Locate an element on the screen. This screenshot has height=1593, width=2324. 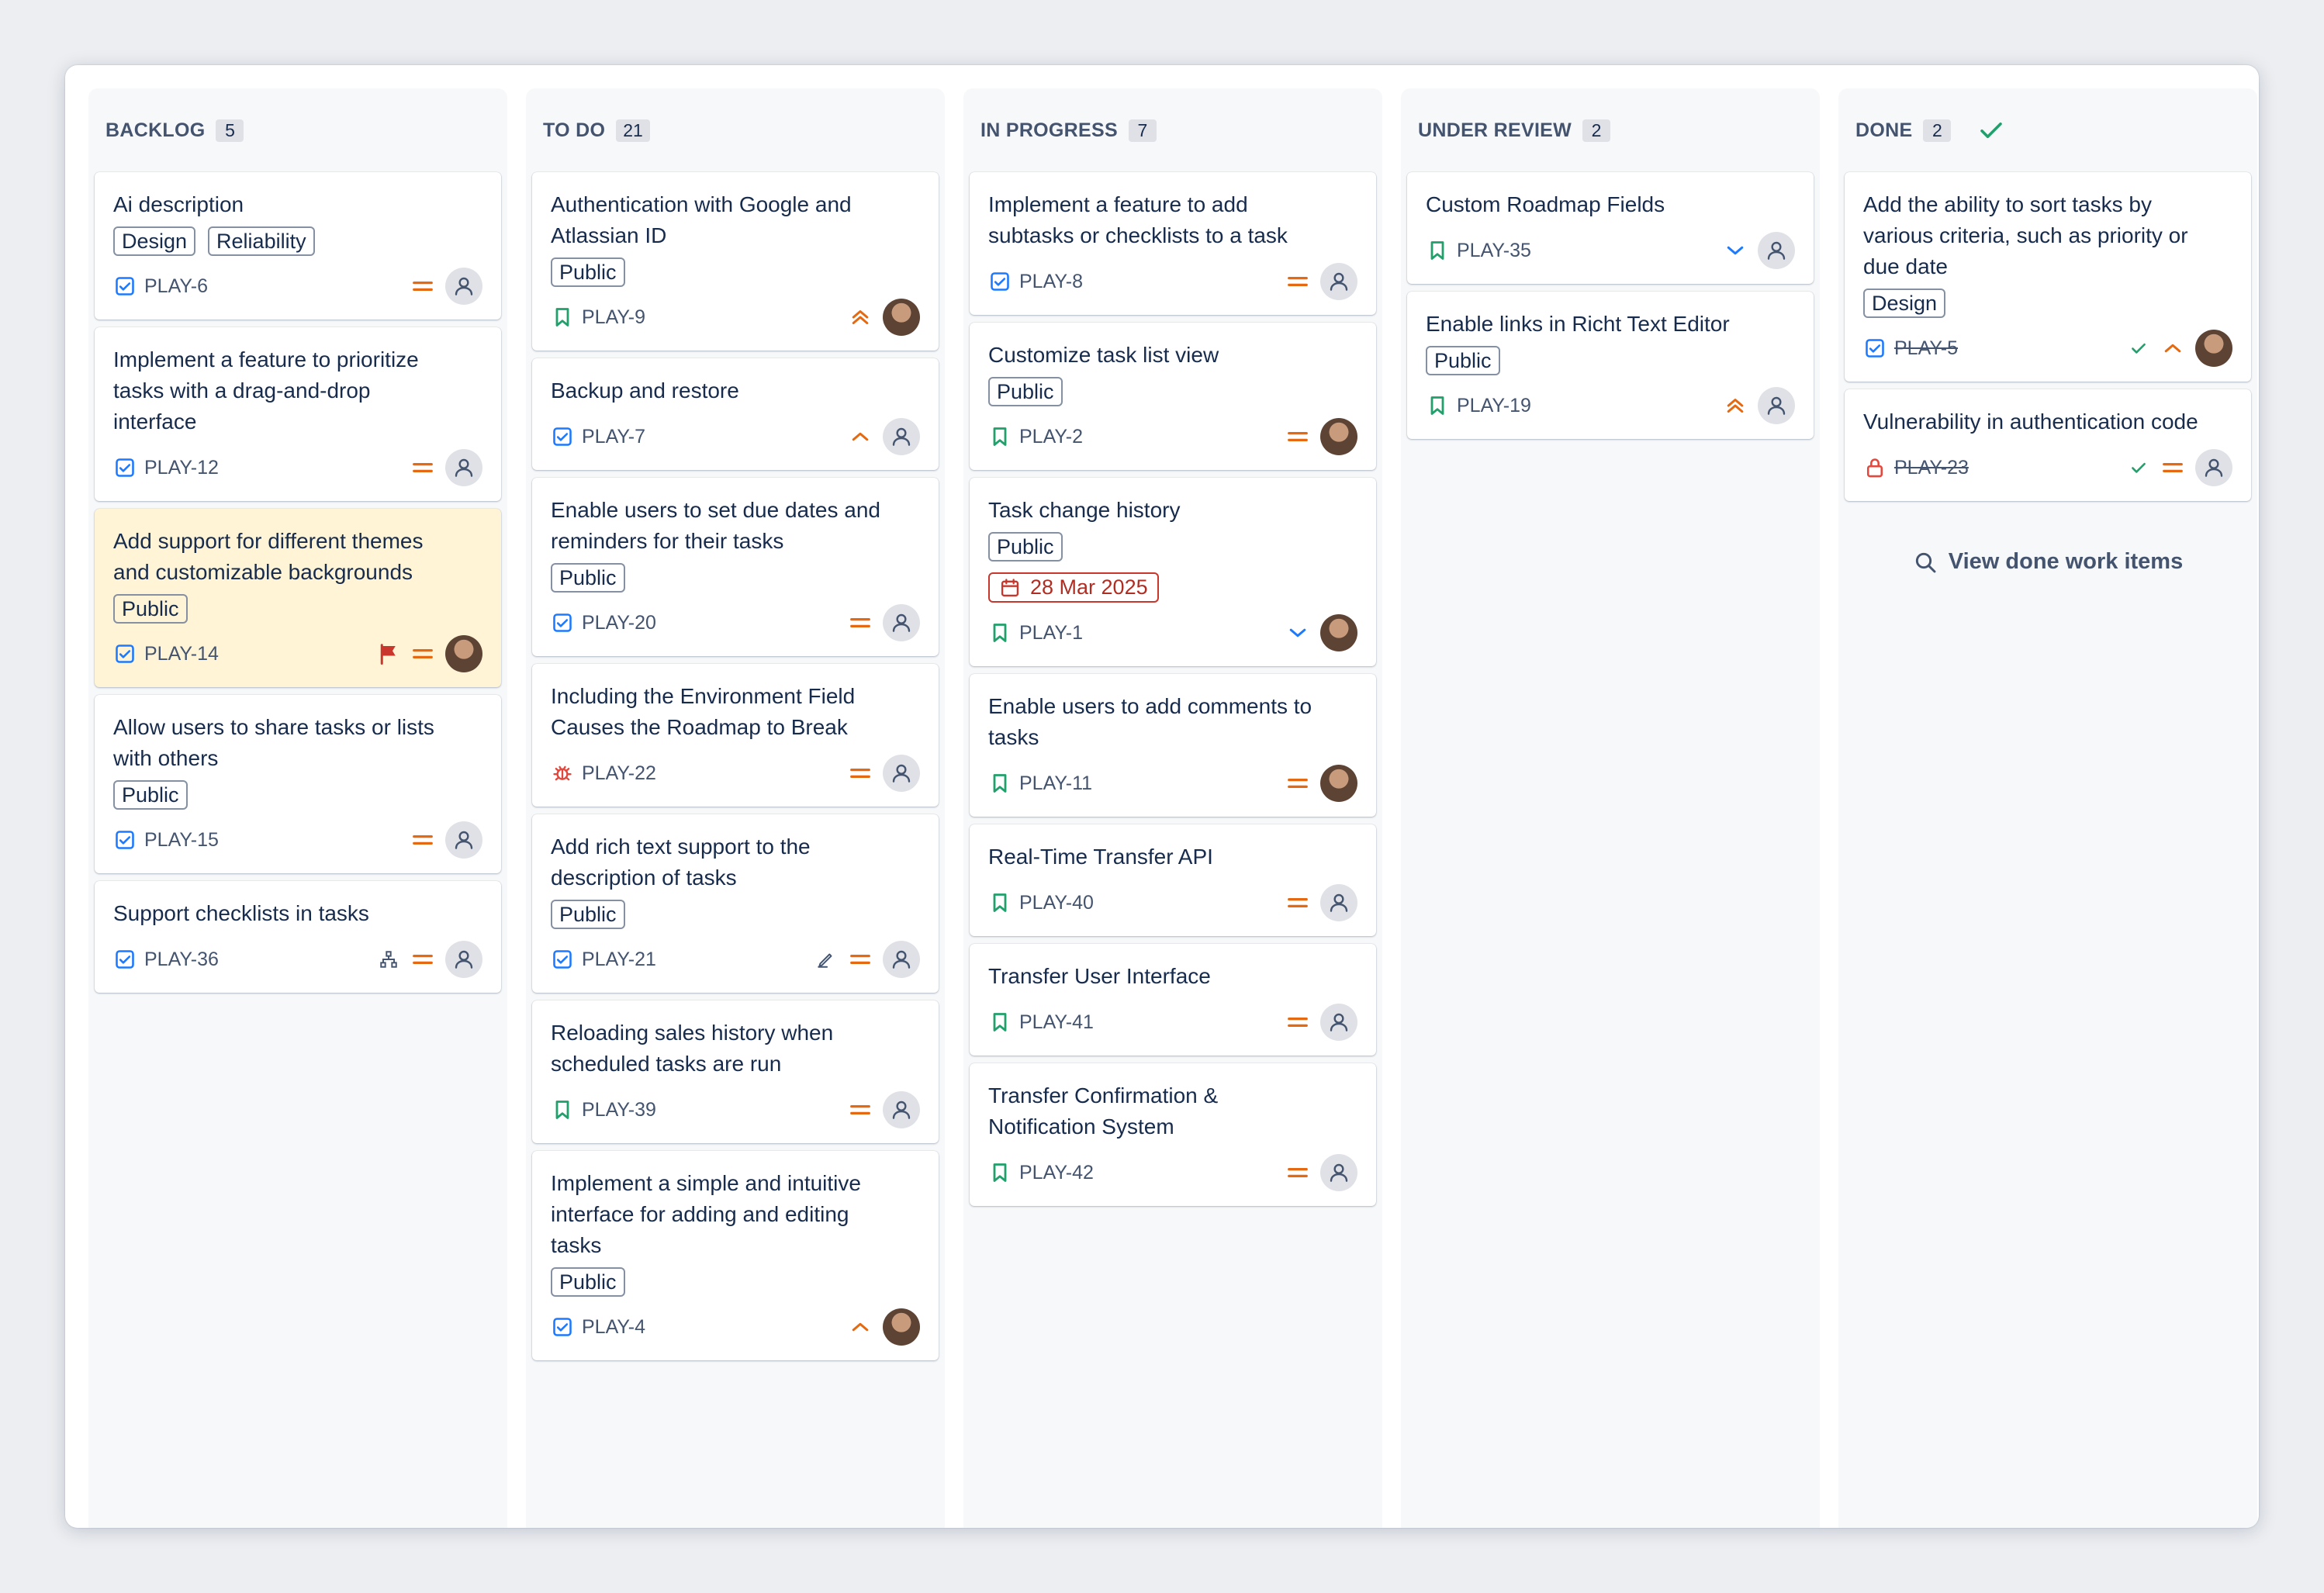
issue-key: PLAY-4 is located at coordinates (613, 1327).